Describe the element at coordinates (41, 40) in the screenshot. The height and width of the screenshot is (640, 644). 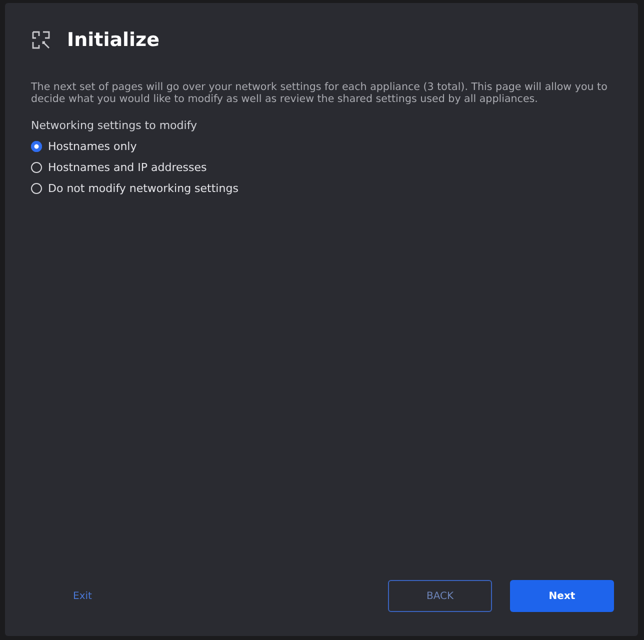
I see `tools-icon` at that location.